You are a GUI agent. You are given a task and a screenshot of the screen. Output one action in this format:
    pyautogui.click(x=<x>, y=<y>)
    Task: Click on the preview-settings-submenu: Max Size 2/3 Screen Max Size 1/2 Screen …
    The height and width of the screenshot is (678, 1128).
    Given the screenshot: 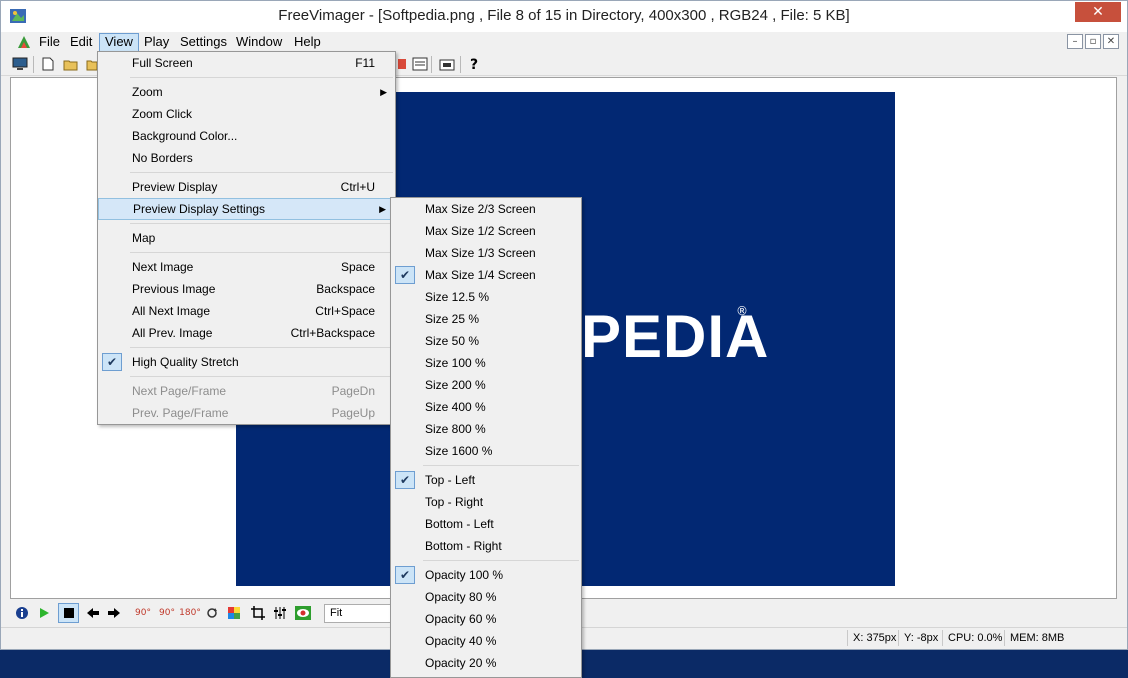 What is the action you would take?
    pyautogui.click(x=486, y=437)
    